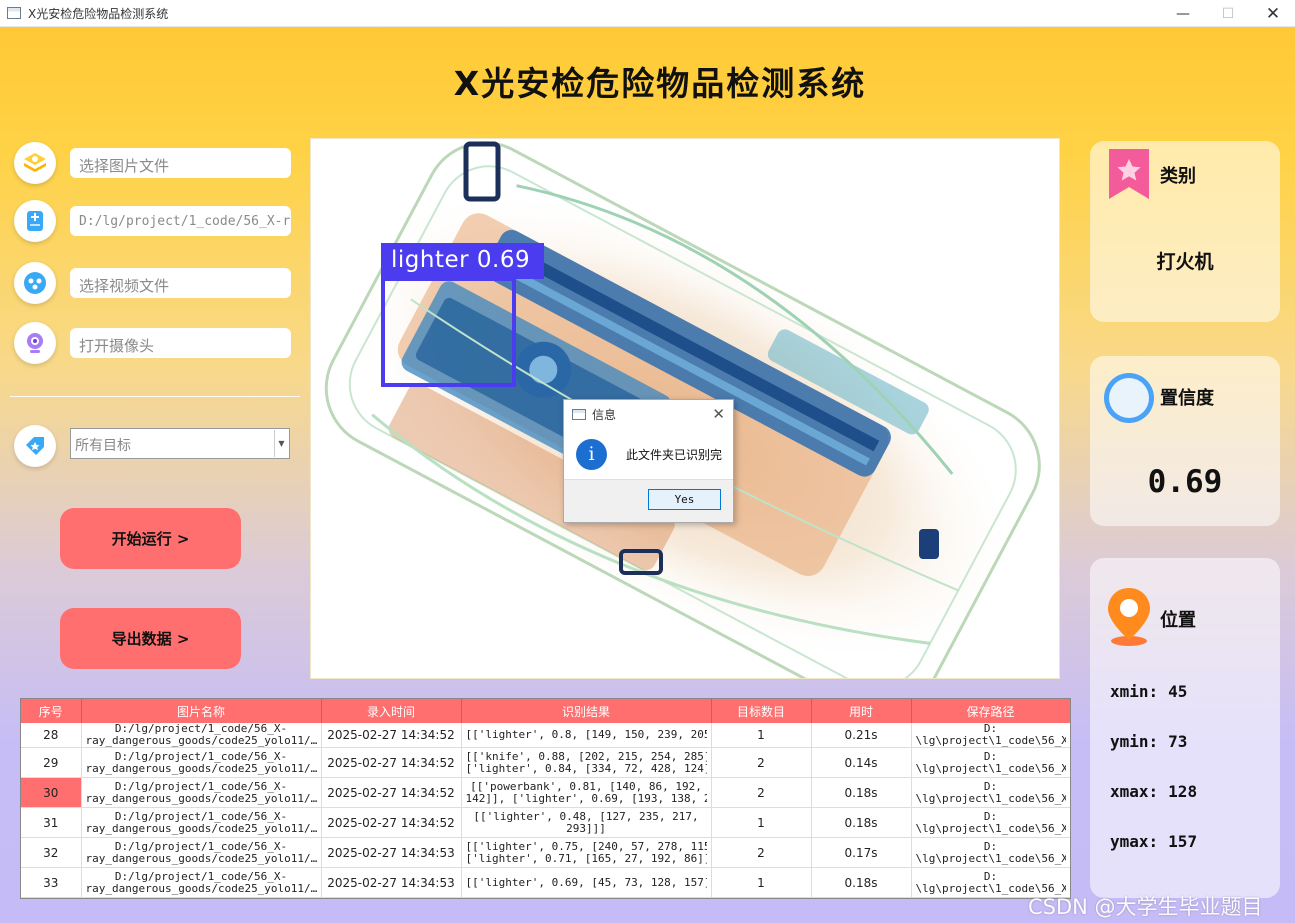 The width and height of the screenshot is (1295, 923). Describe the element at coordinates (391, 711) in the screenshot. I see `column-header: 录入时间` at that location.